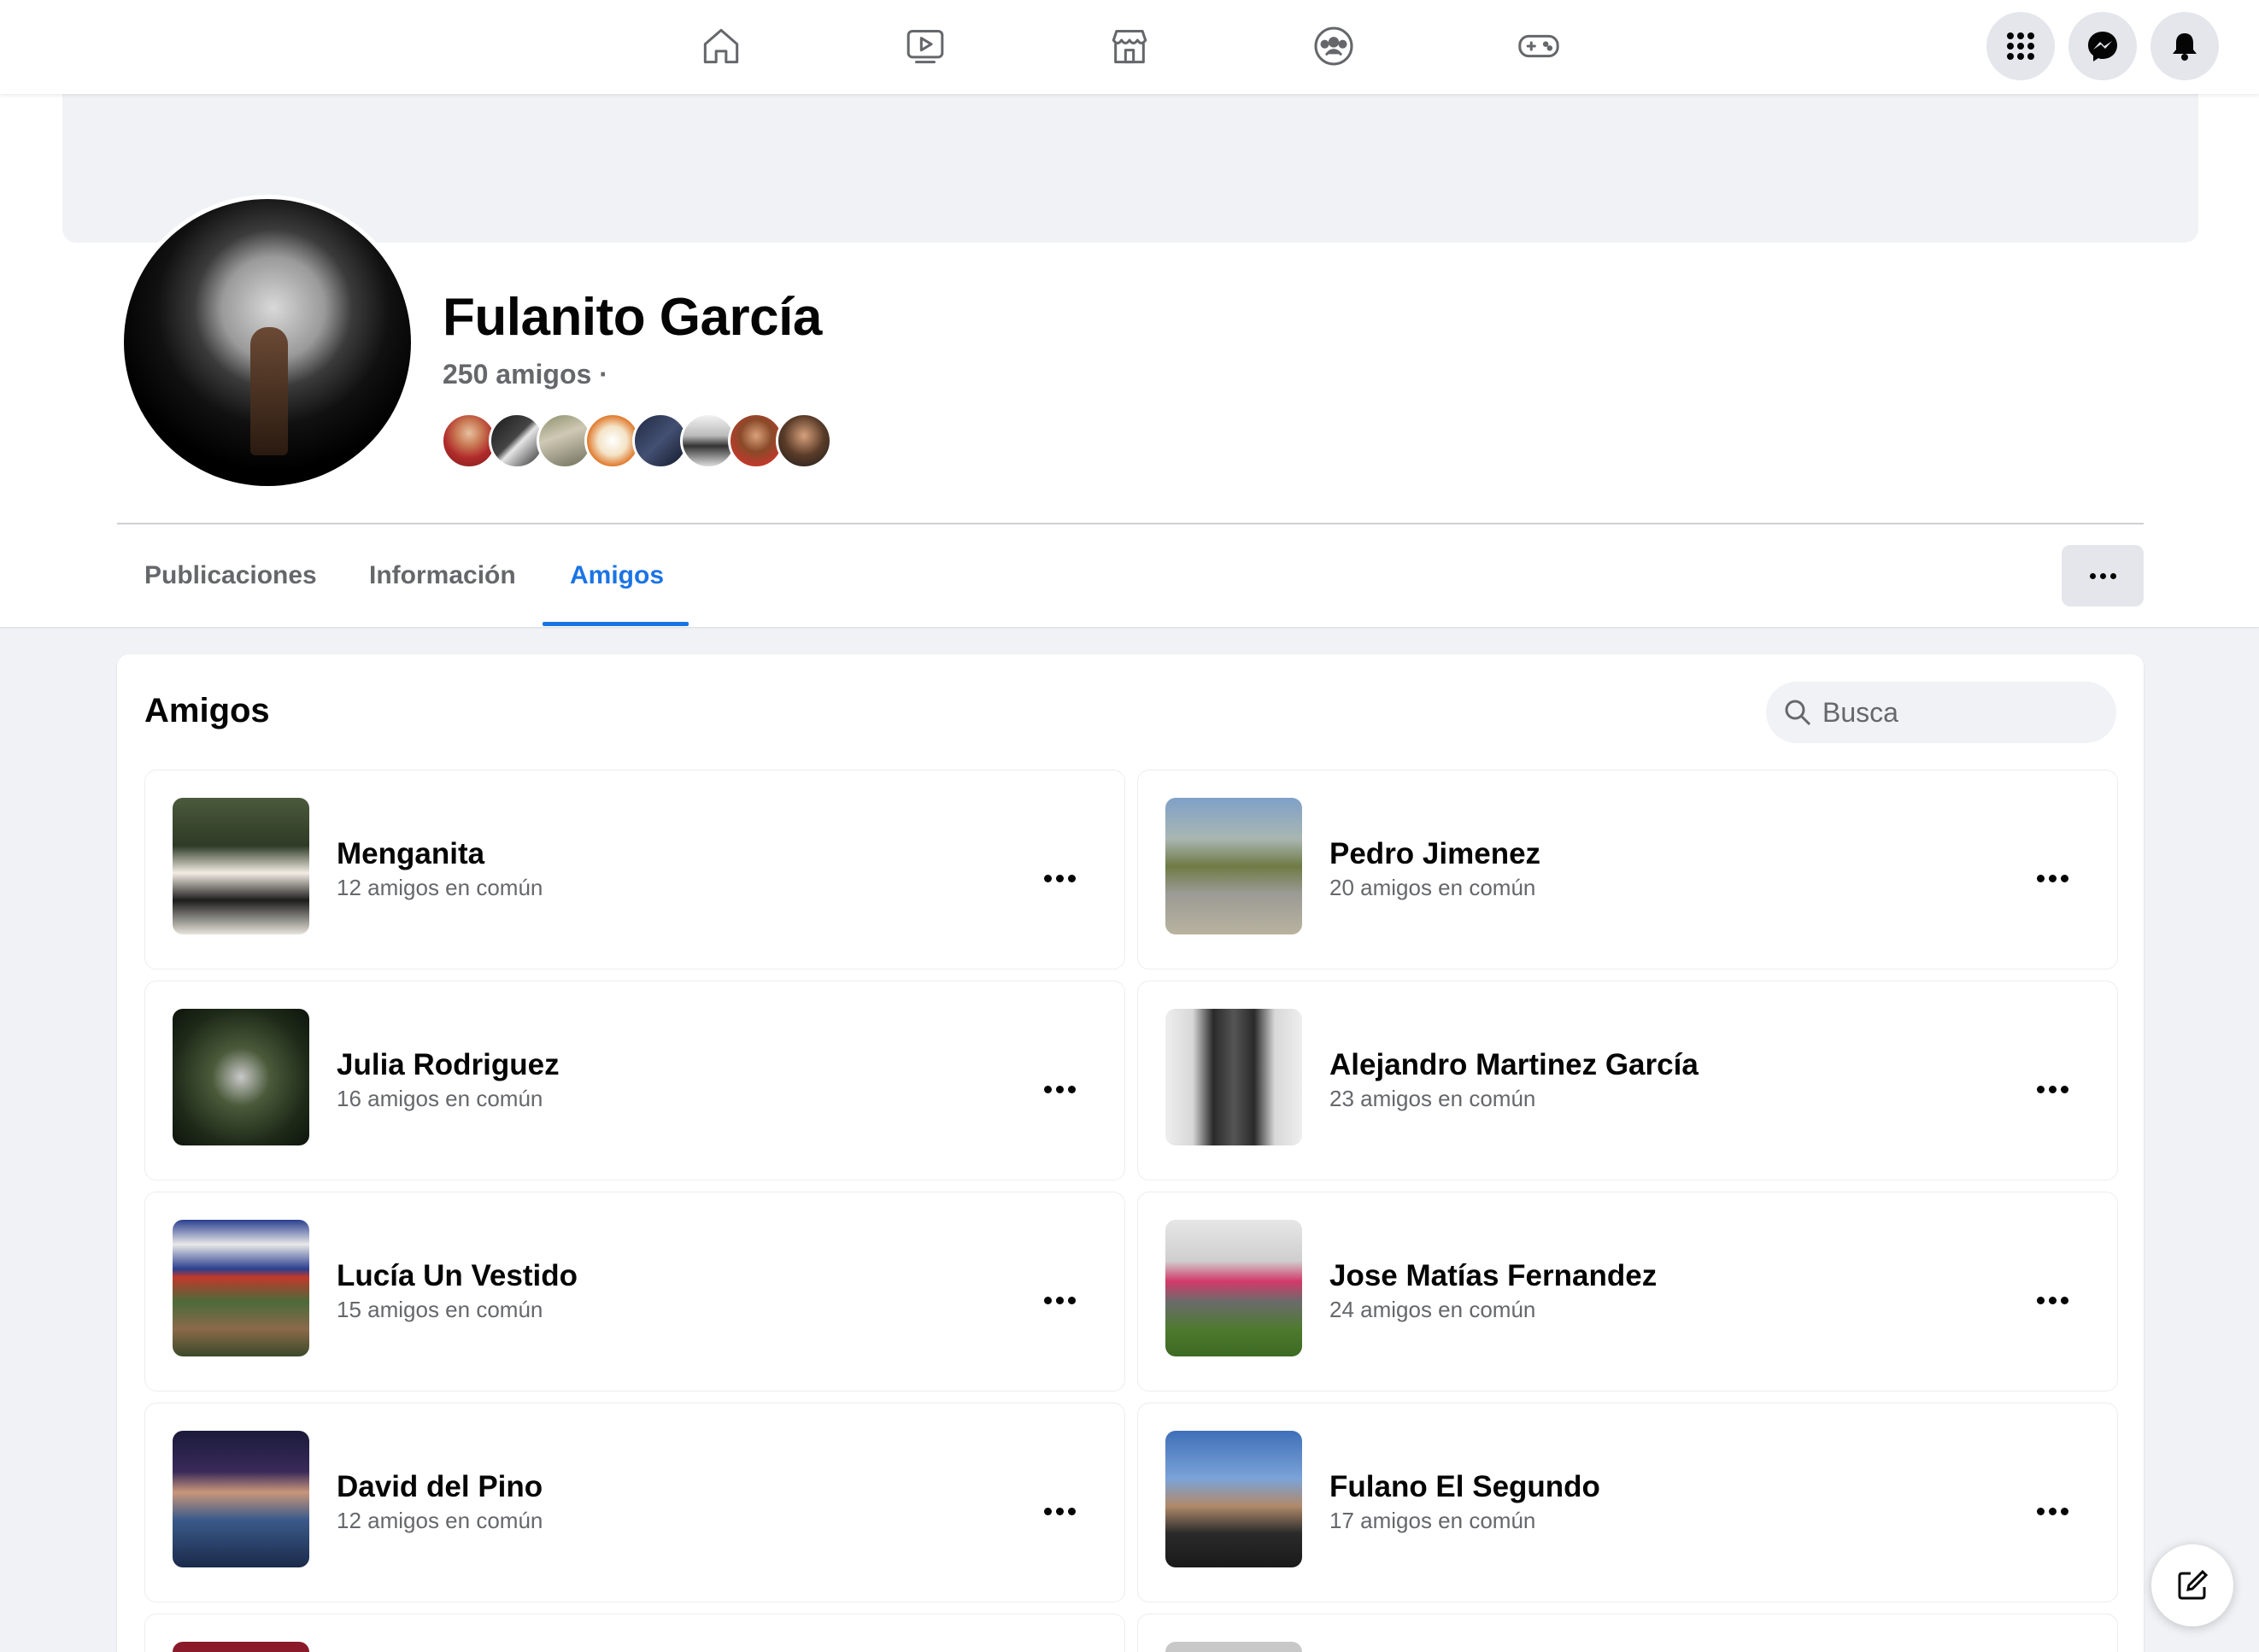 The image size is (2259, 1652). I want to click on active-tab-indicator, so click(616, 624).